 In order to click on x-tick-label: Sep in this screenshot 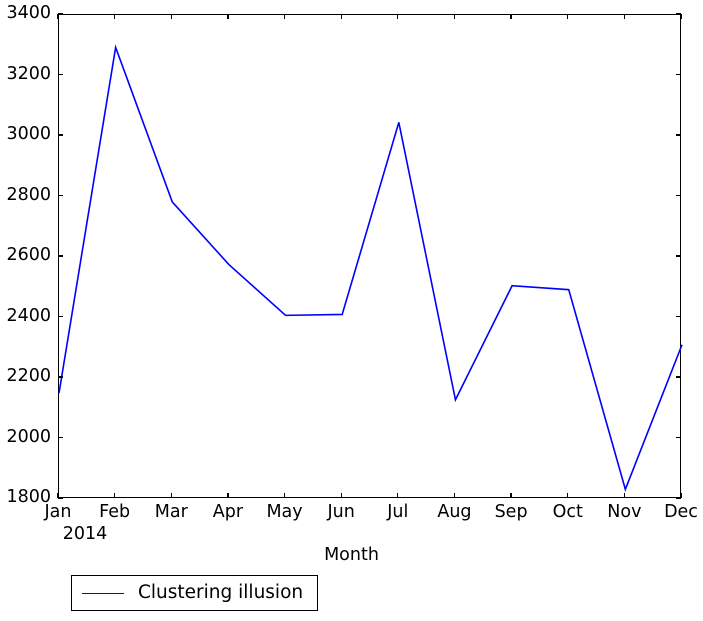, I will do `click(511, 512)`.